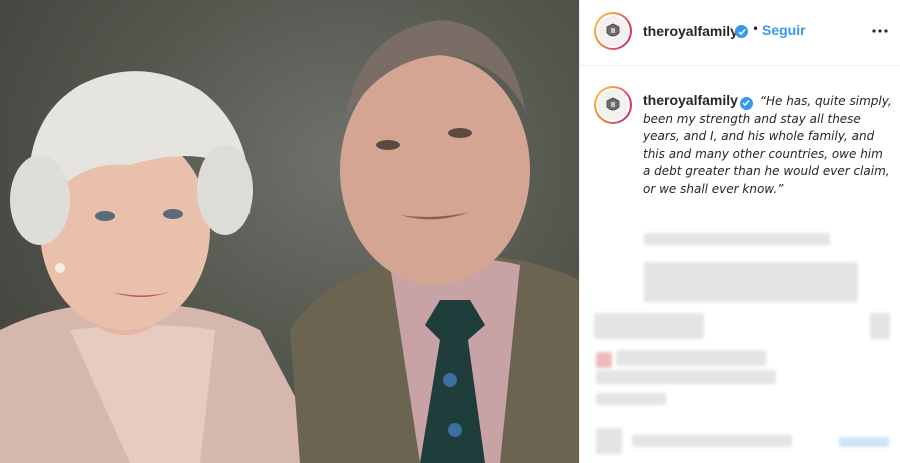  I want to click on blurred-timestamp, so click(737, 239).